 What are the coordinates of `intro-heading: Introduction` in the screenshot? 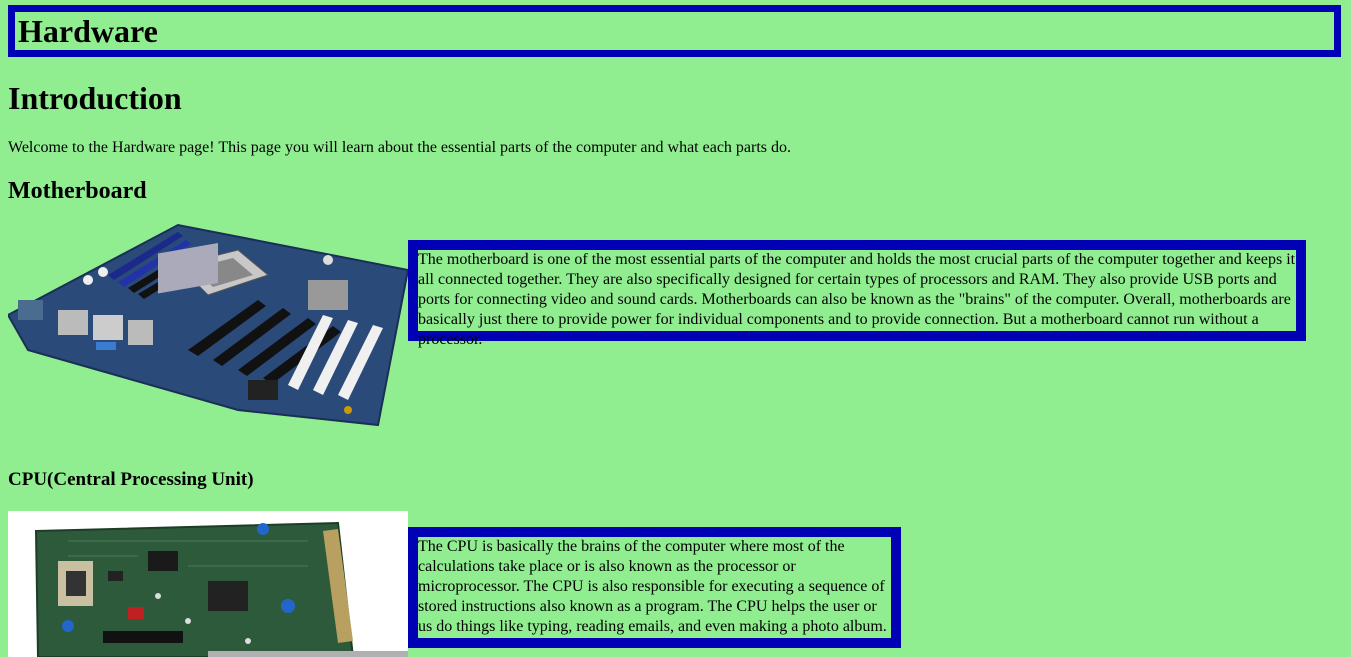 It's located at (95, 98).